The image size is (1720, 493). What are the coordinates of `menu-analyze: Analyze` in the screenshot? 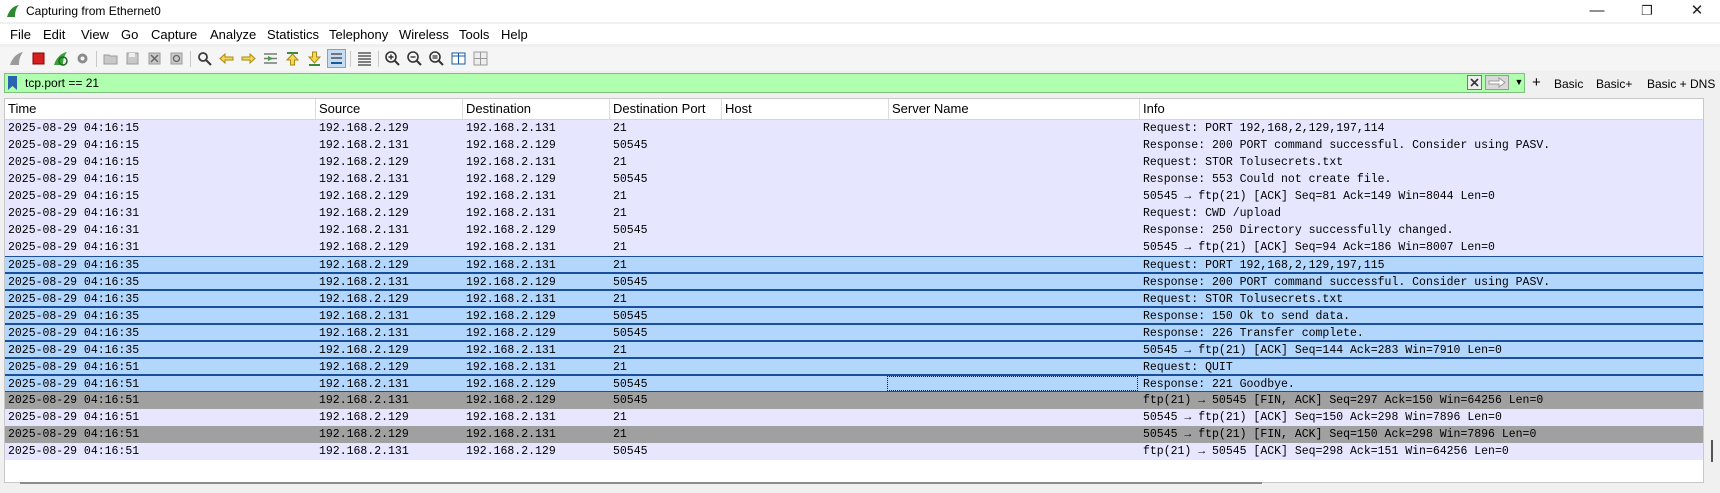 It's located at (233, 34).